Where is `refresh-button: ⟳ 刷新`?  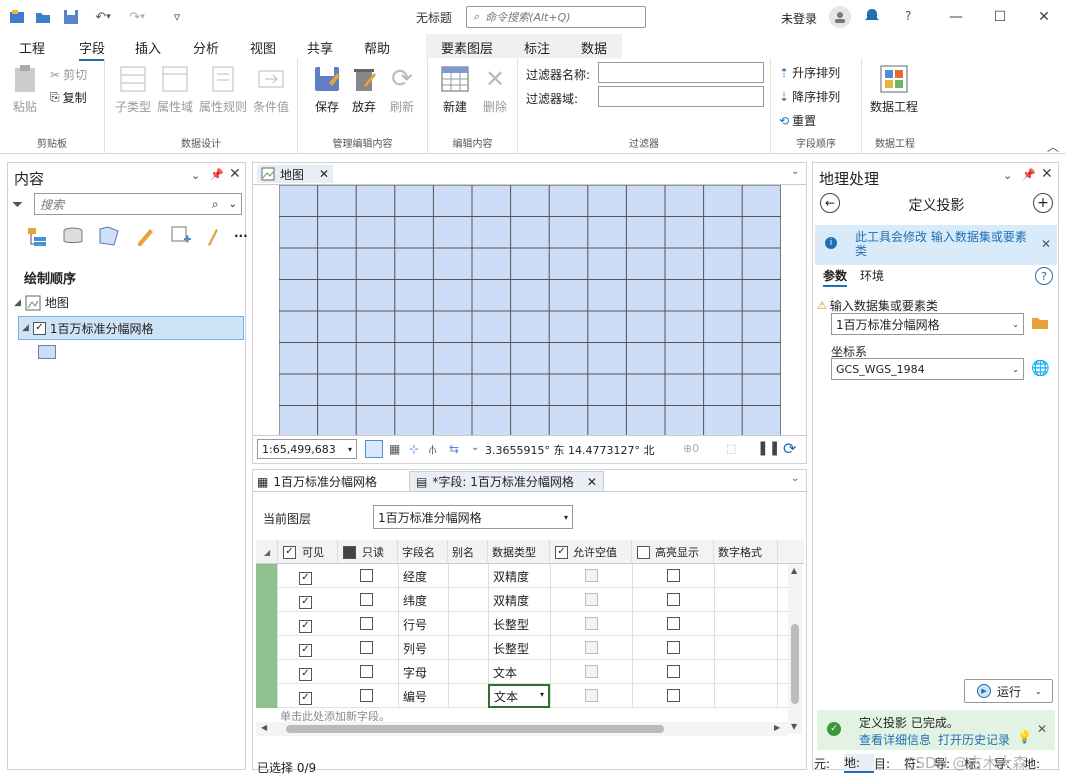 refresh-button: ⟳ 刷新 is located at coordinates (402, 89).